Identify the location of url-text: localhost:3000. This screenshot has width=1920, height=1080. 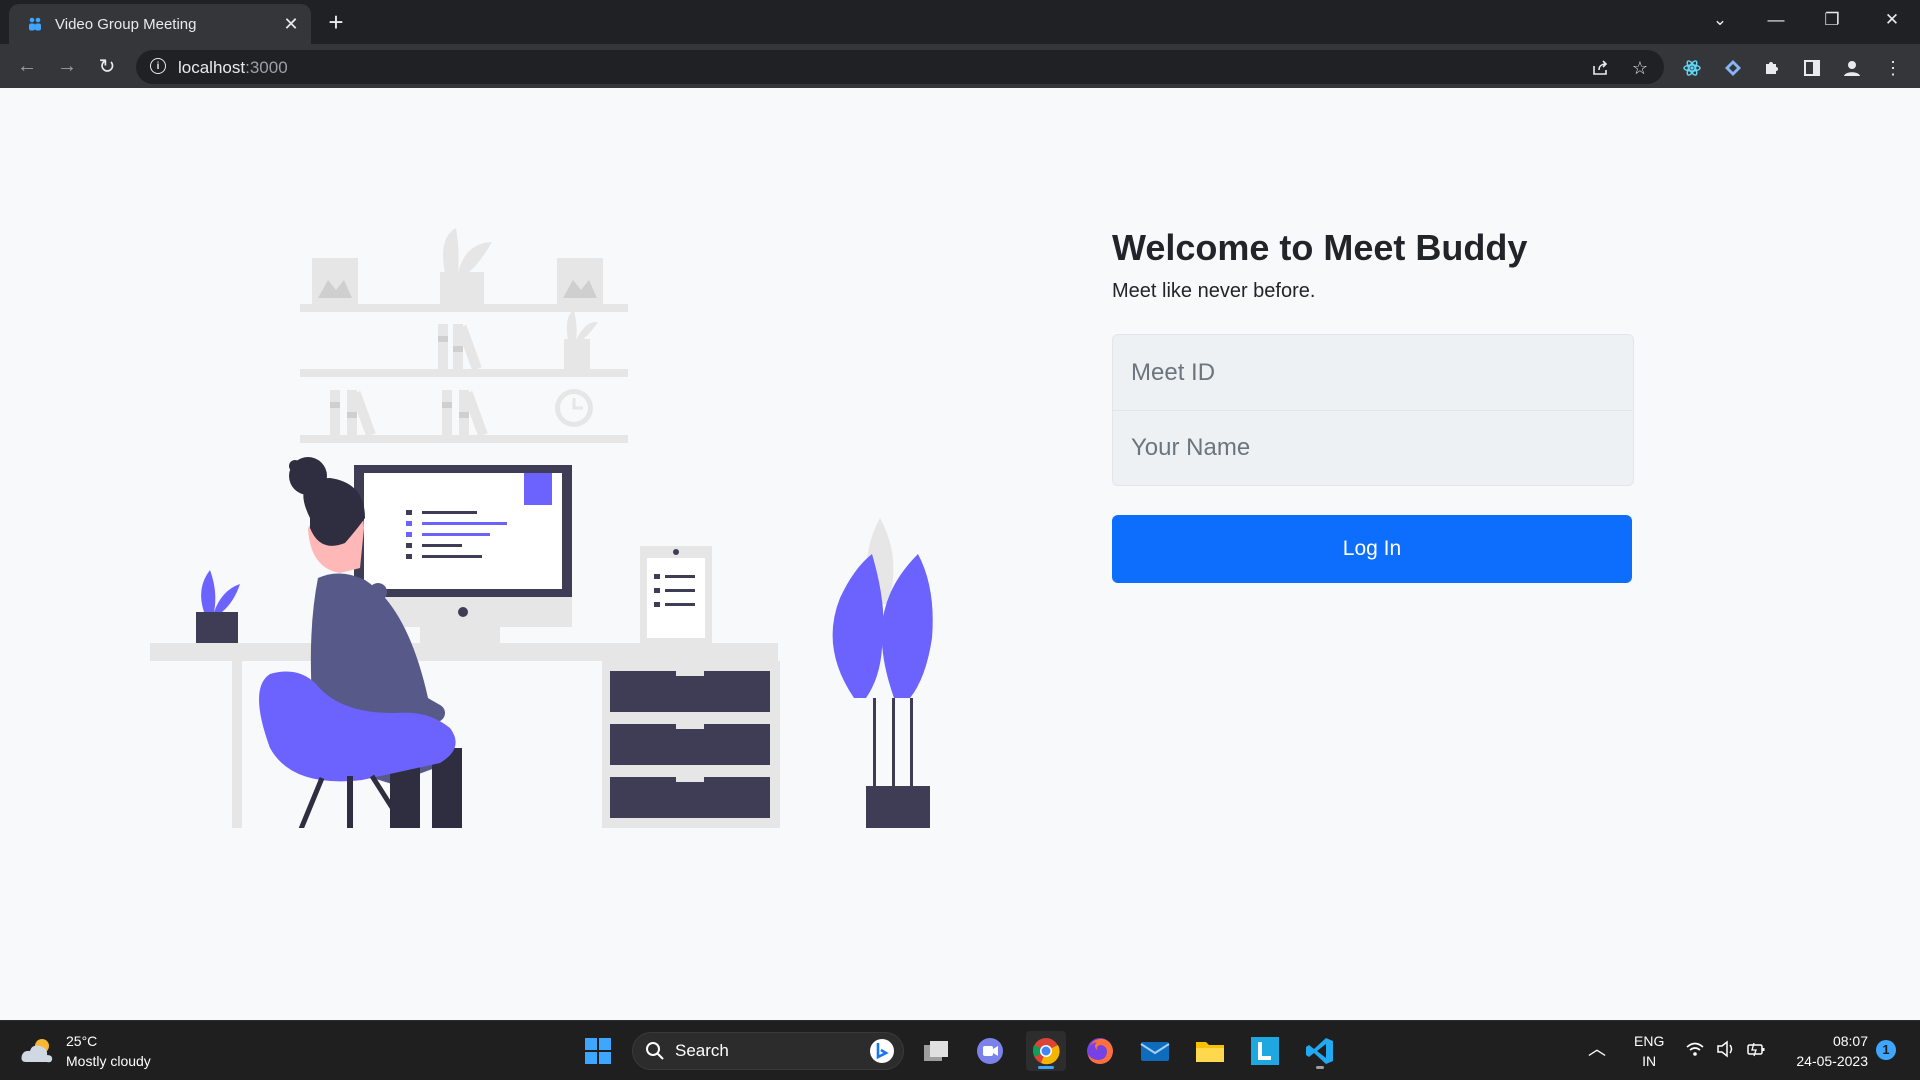
(233, 68).